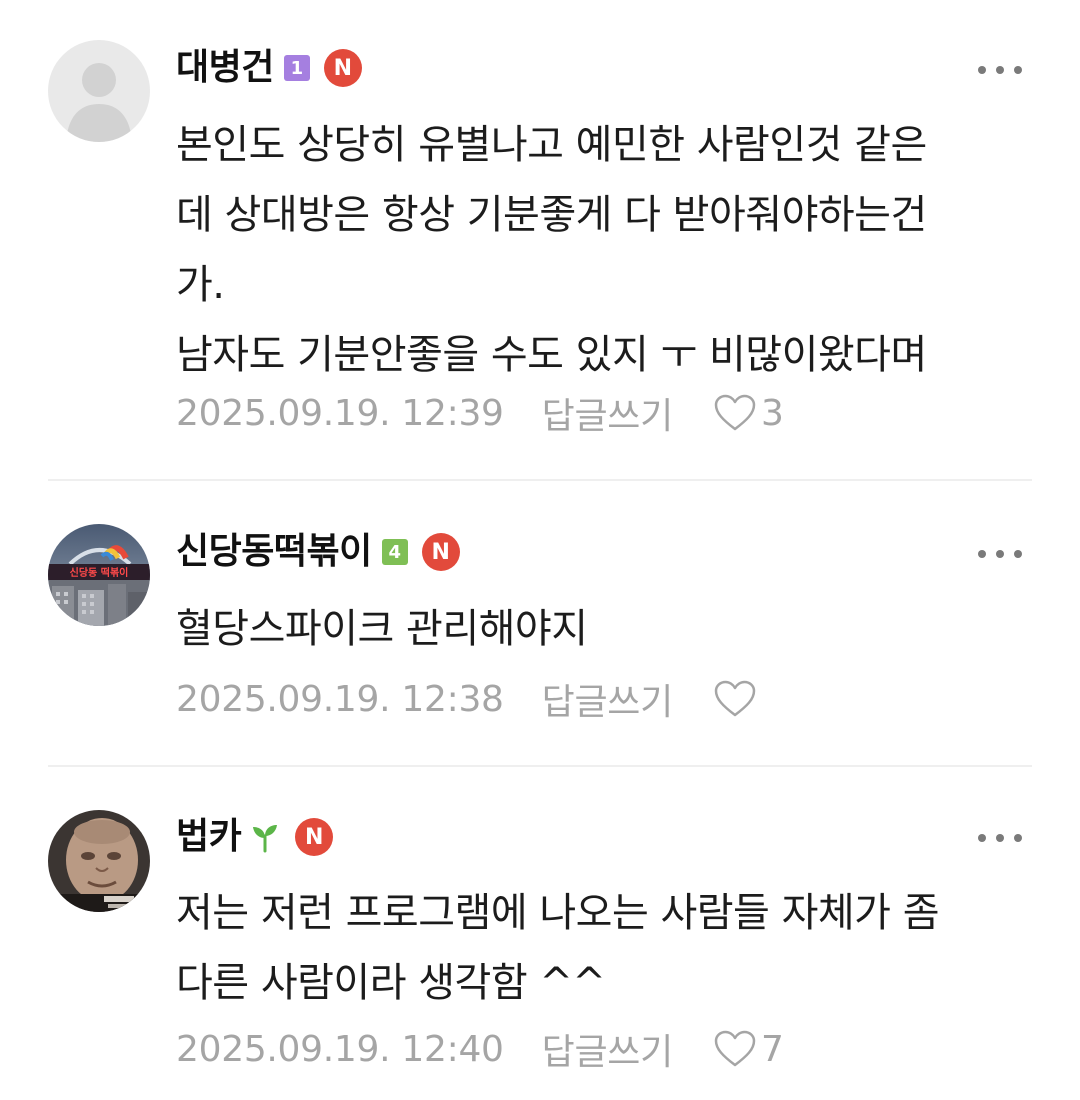 Image resolution: width=1080 pixels, height=1100 pixels. What do you see at coordinates (394, 552) in the screenshot?
I see `level-badge: 4` at bounding box center [394, 552].